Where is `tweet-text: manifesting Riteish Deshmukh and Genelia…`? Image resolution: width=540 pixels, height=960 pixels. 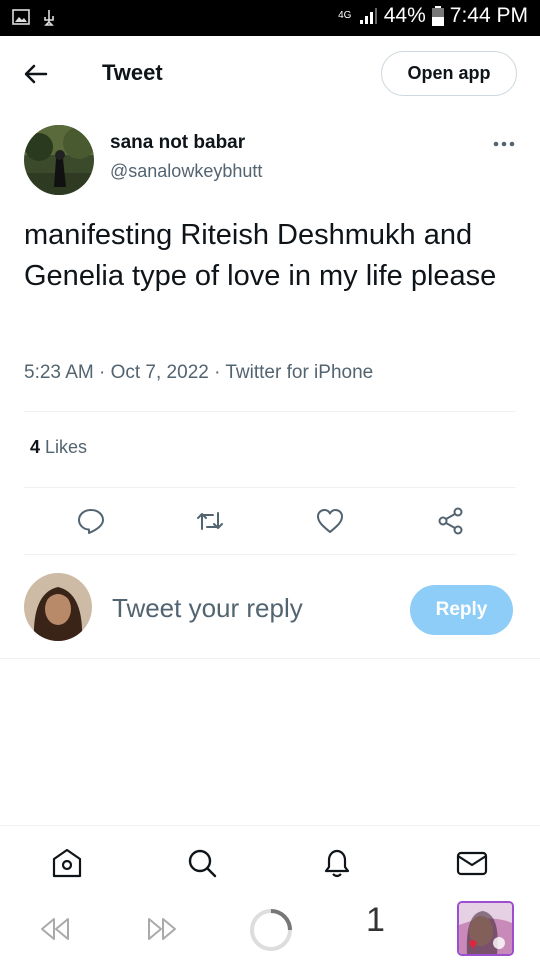
tweet-text: manifesting Riteish Deshmukh and Genelia… is located at coordinates (260, 255).